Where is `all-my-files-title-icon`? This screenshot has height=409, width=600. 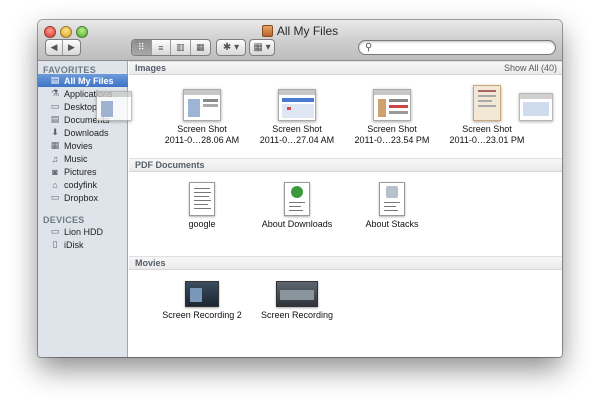 all-my-files-title-icon is located at coordinates (267, 31).